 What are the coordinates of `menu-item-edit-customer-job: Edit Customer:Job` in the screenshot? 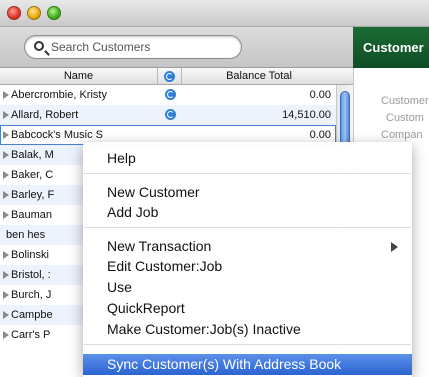 It's located at (247, 266).